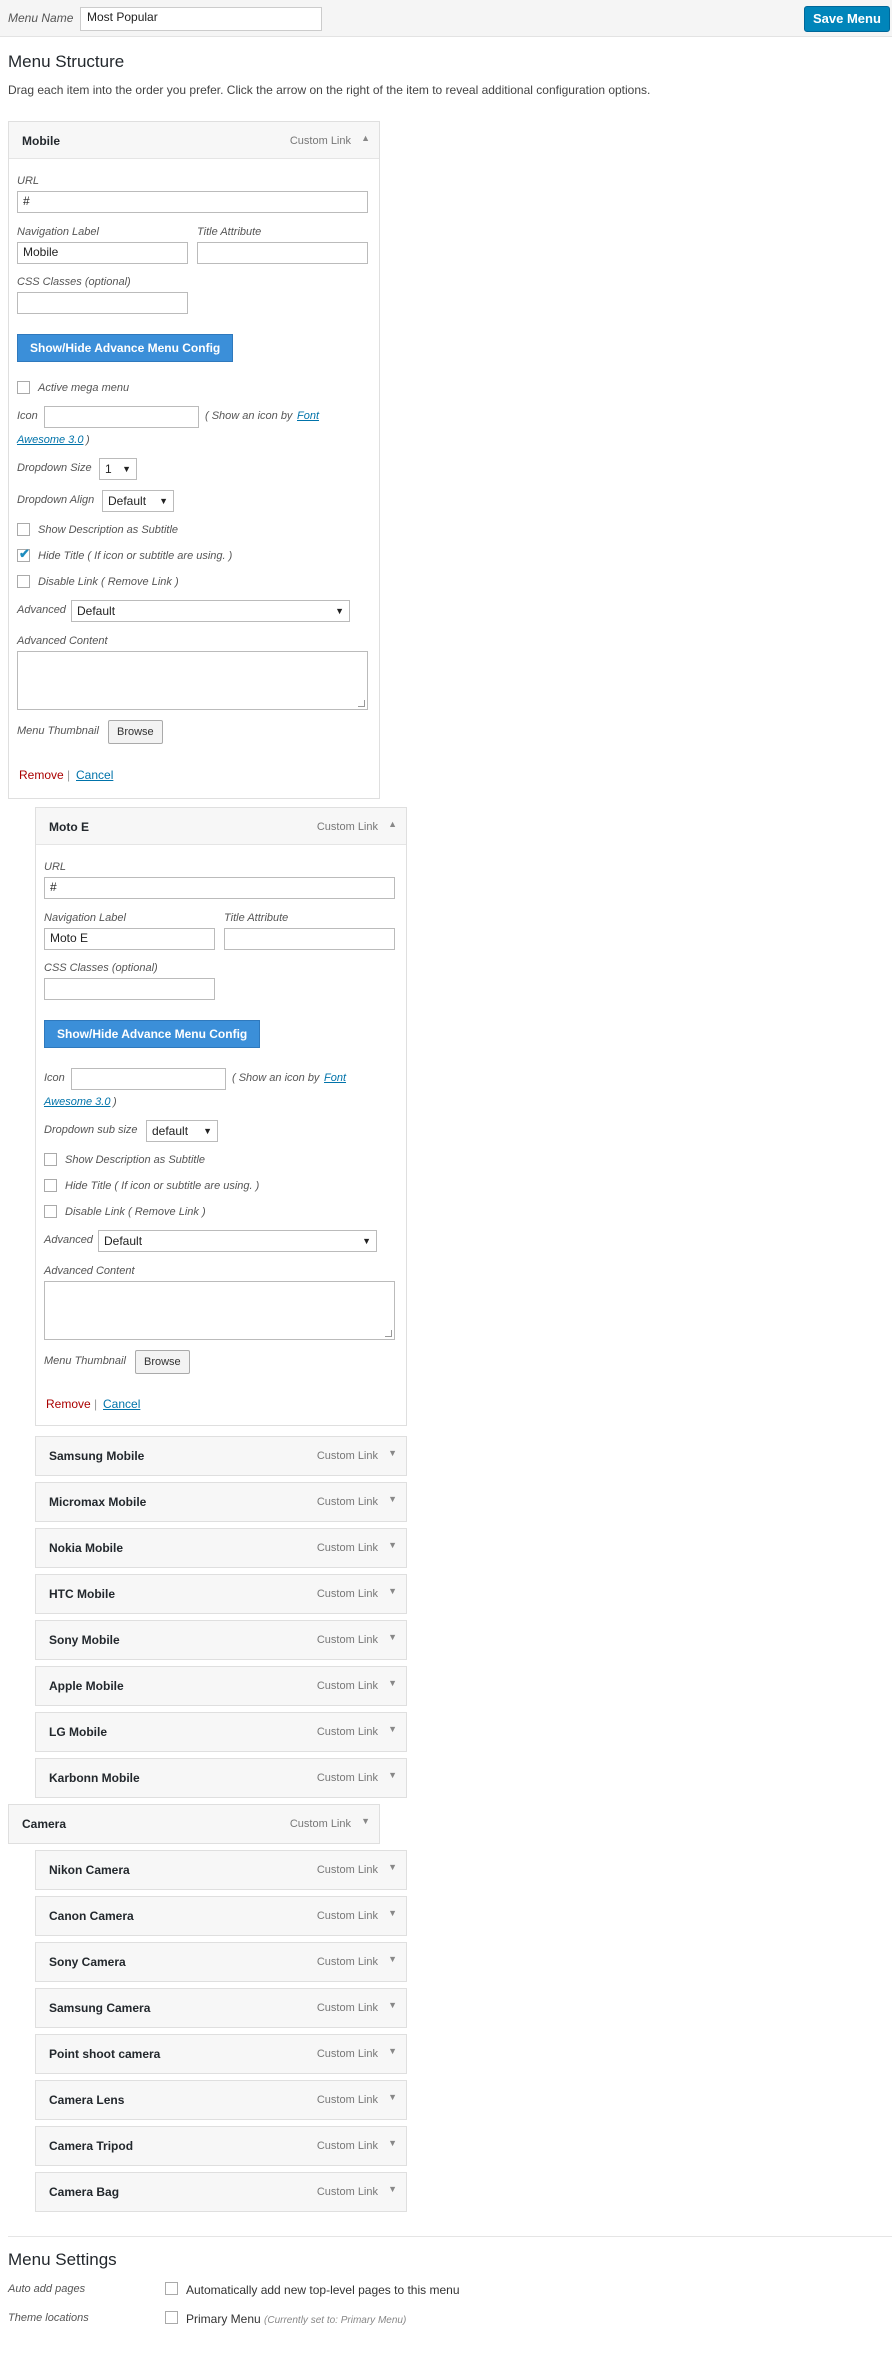 The image size is (892, 2363). Describe the element at coordinates (221, 1594) in the screenshot. I see `menu-item-collapsed: HTC Mobile Custom Link ▼` at that location.